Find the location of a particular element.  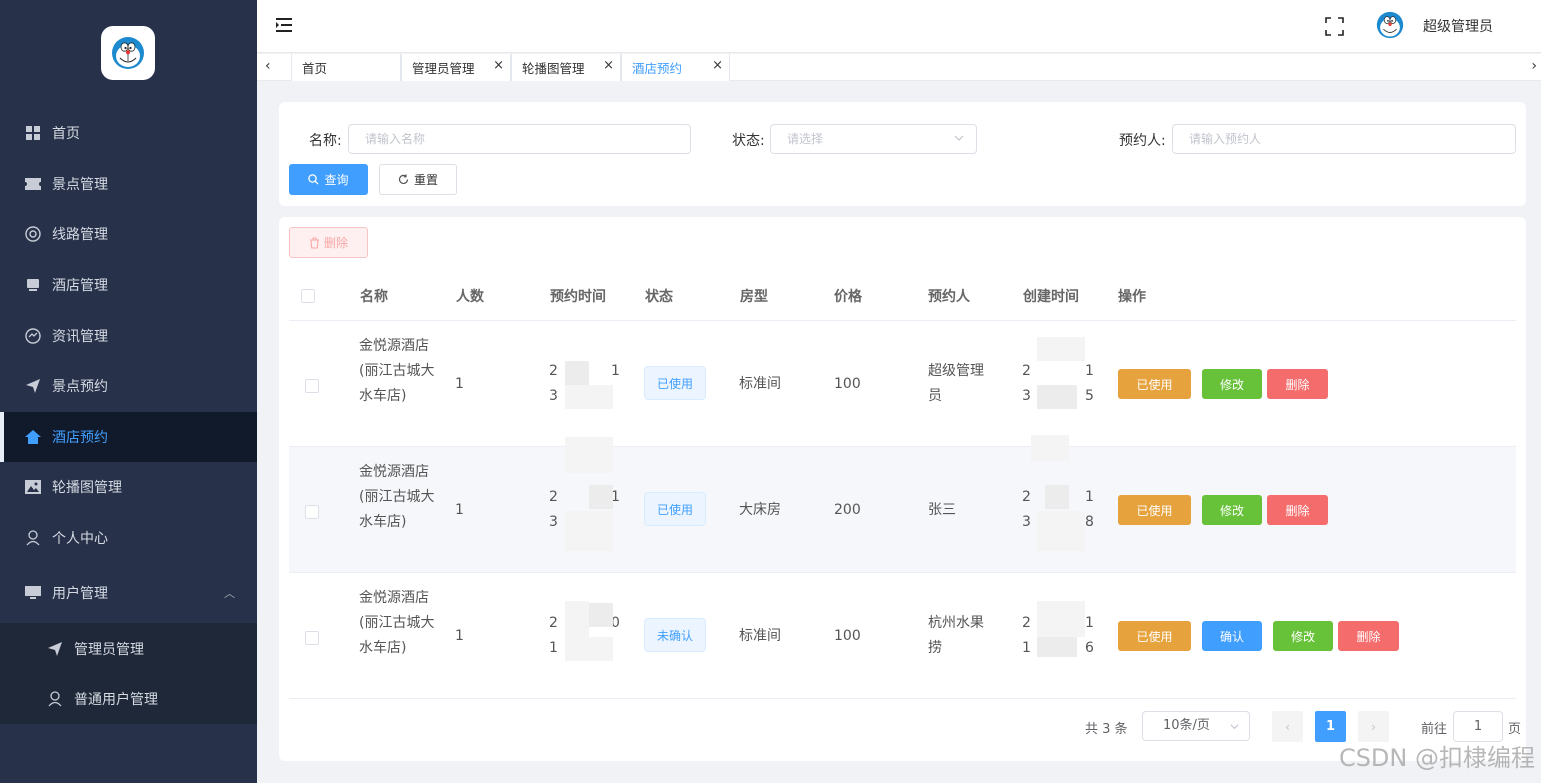

avatar is located at coordinates (1390, 25).